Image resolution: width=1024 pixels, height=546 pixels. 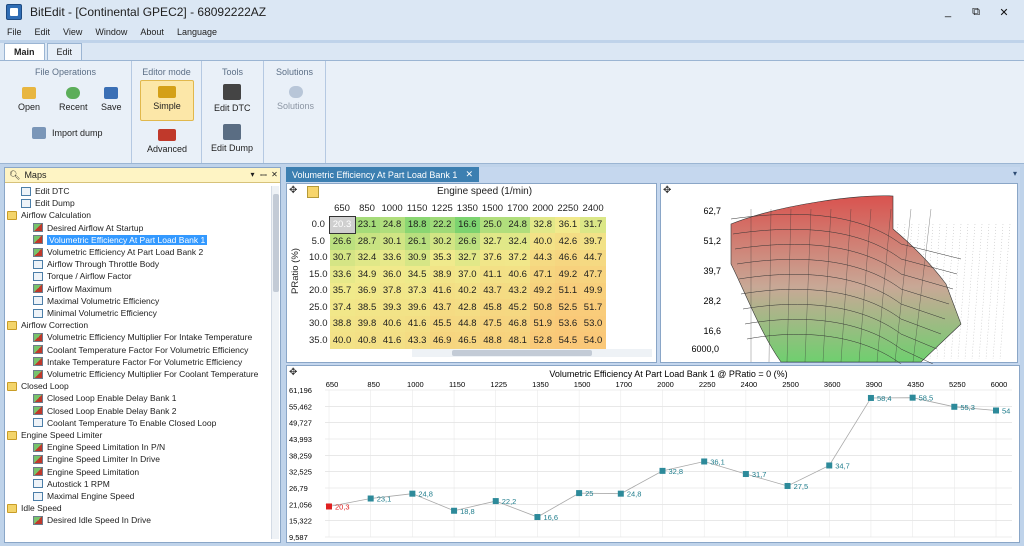 What do you see at coordinates (467, 290) in the screenshot?
I see `table-cell: 40.2` at bounding box center [467, 290].